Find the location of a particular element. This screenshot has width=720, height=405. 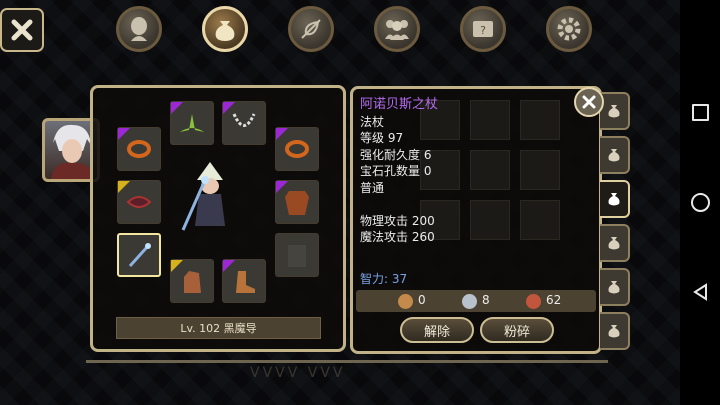

item-int-bonus: 智力: 37 is located at coordinates (384, 279).